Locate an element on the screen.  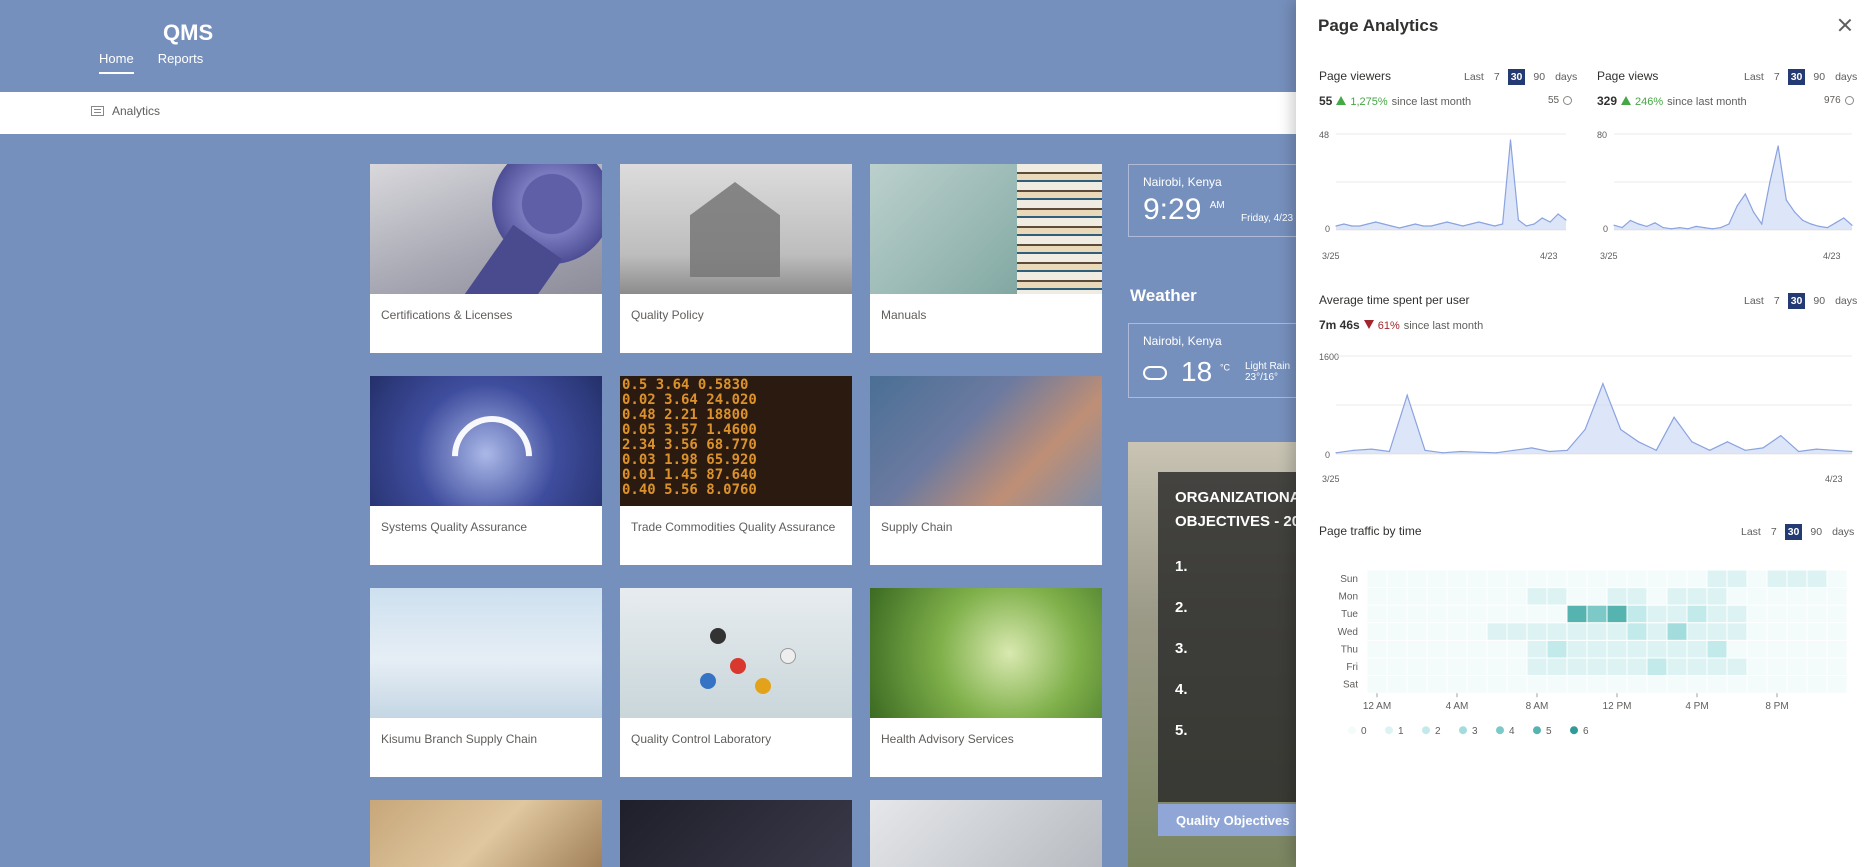
objectives-title: ORGANIZATIONAL OBJECTIVES - 20 is located at coordinates (1236, 509).